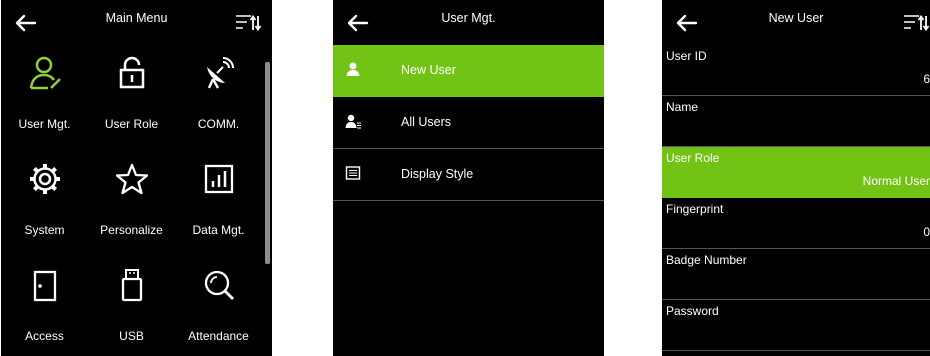 This screenshot has height=356, width=930. I want to click on field-label: Fingerprint, so click(695, 209).